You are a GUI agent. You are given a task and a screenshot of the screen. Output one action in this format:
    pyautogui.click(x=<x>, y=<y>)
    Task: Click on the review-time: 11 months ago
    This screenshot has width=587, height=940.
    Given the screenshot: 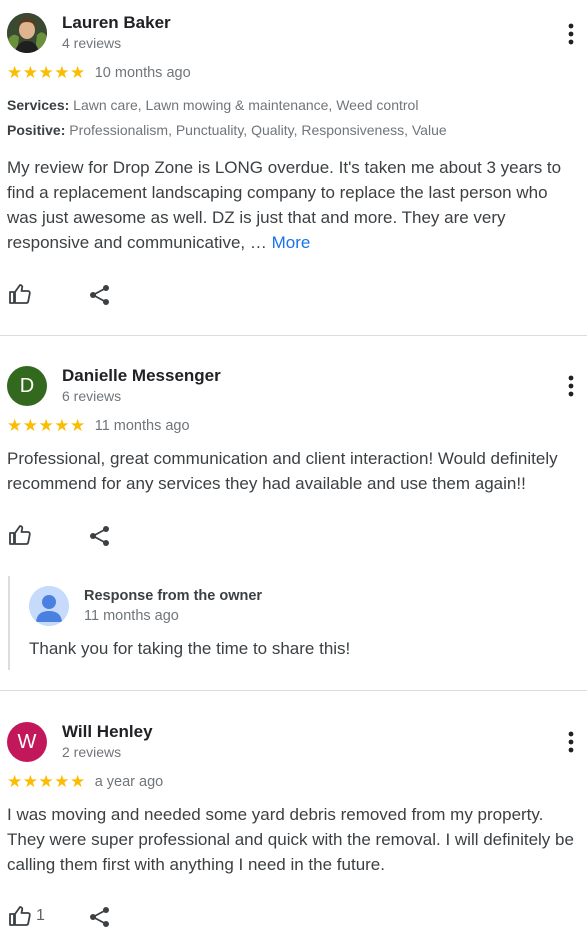 What is the action you would take?
    pyautogui.click(x=142, y=425)
    